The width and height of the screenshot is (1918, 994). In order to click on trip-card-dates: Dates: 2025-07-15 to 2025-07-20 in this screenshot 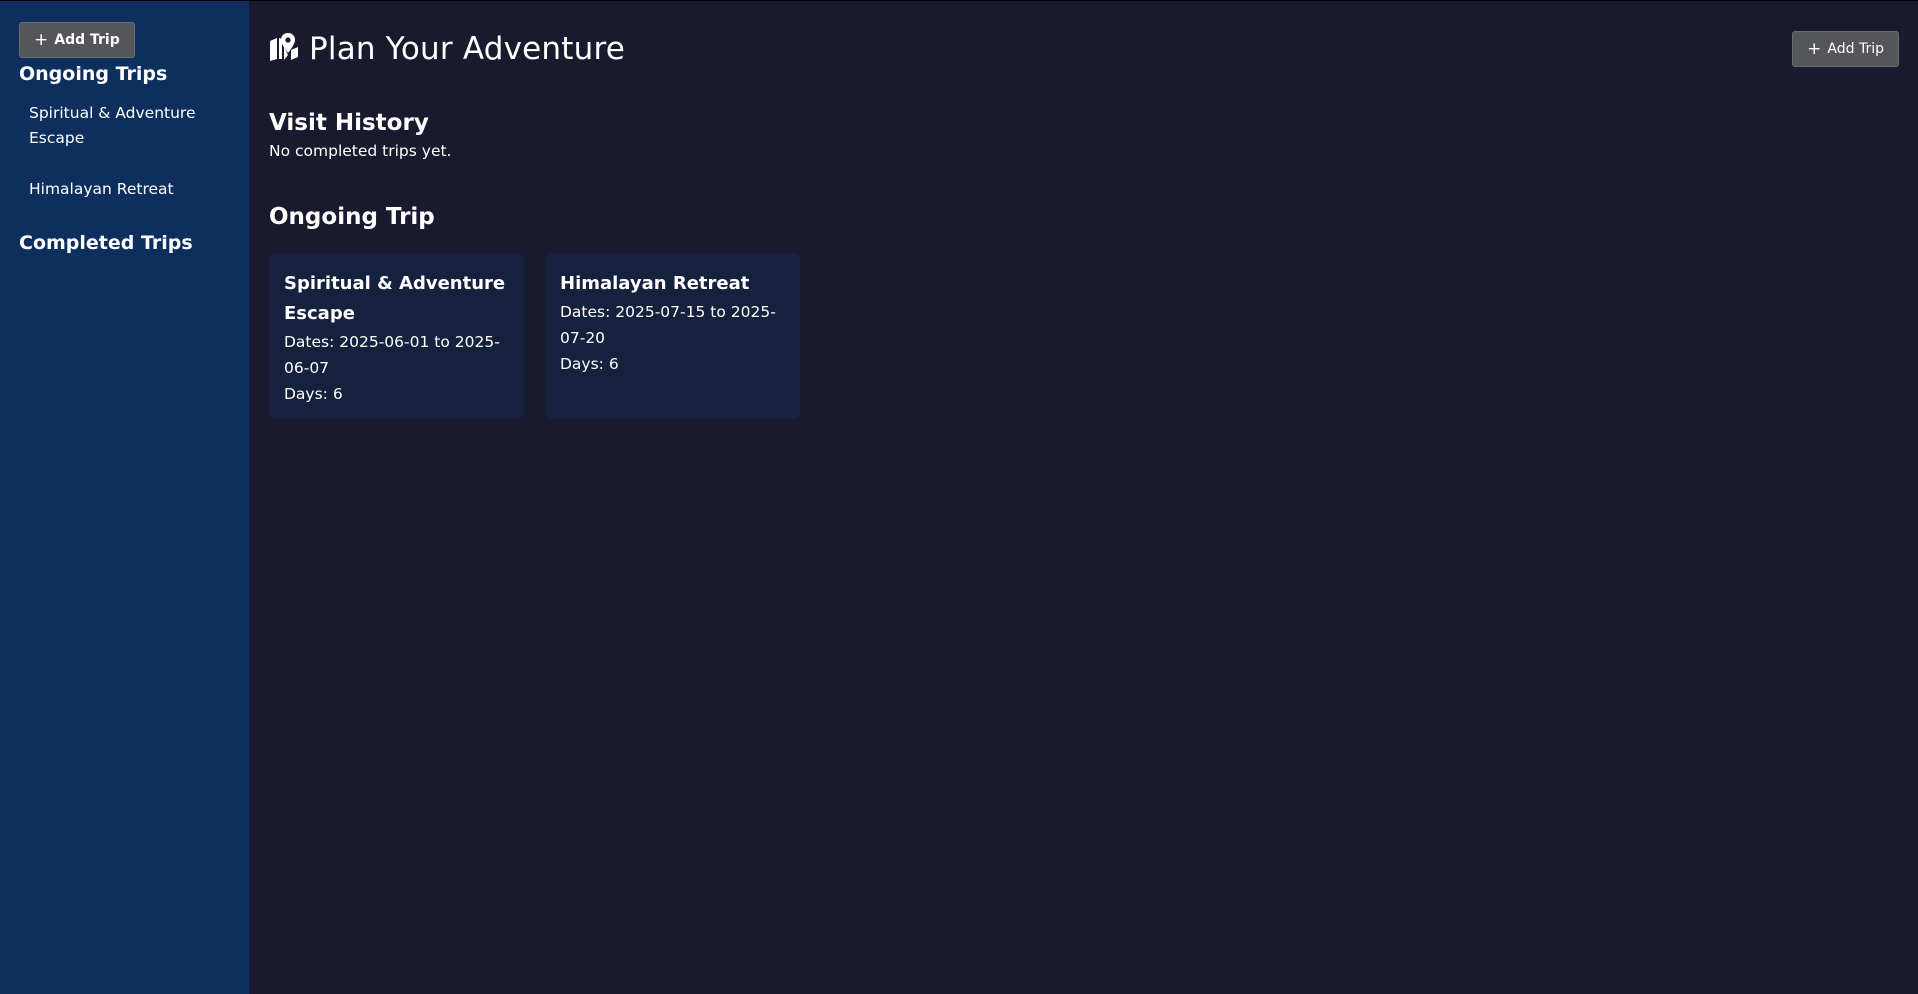, I will do `click(668, 325)`.